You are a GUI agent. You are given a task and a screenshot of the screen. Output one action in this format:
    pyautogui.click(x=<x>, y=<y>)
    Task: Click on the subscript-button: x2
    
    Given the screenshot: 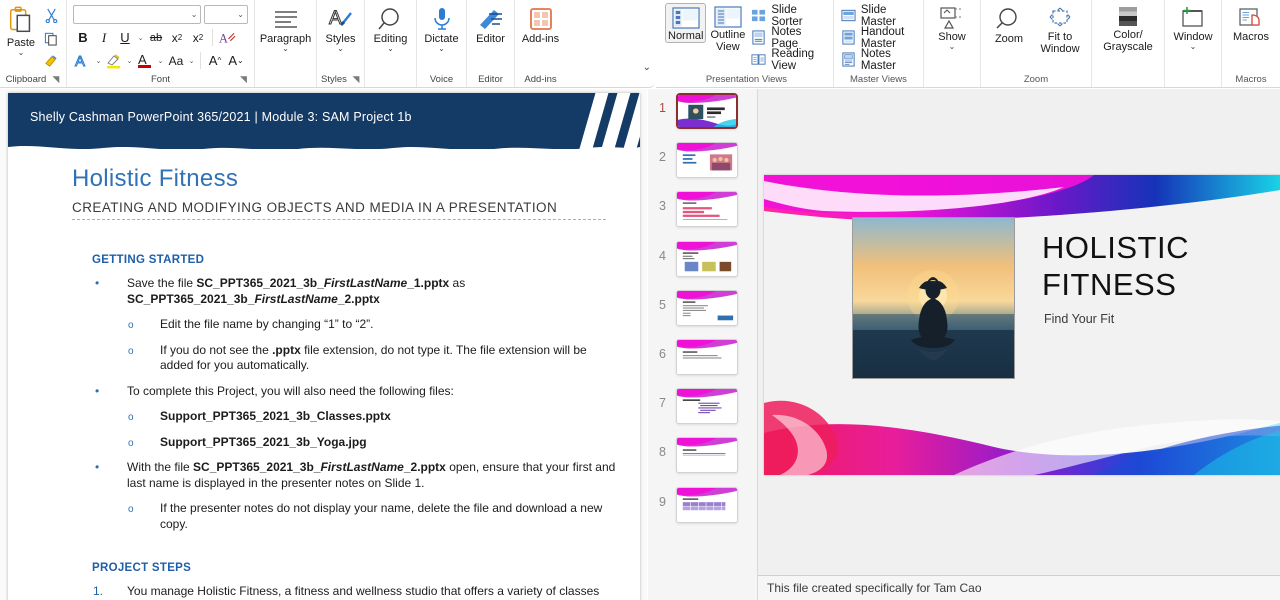 What is the action you would take?
    pyautogui.click(x=177, y=37)
    